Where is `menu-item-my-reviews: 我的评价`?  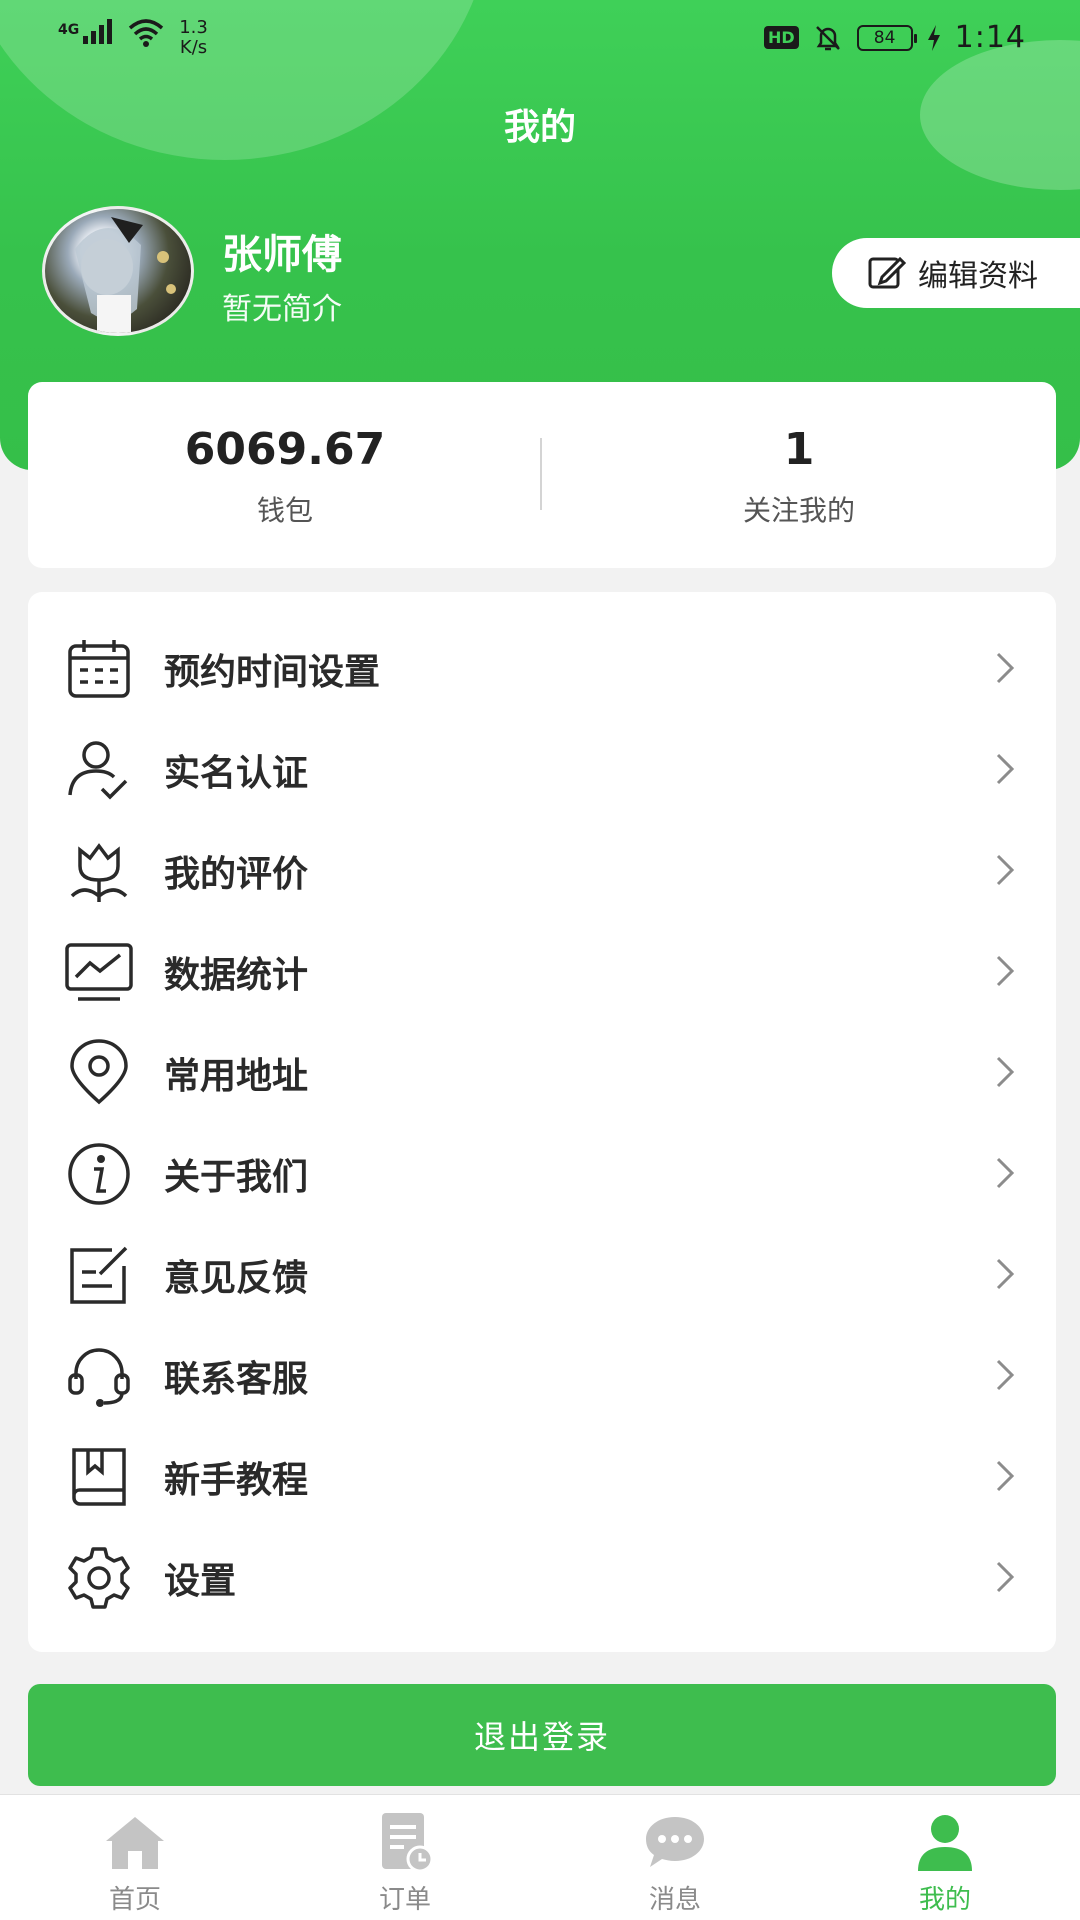 menu-item-my-reviews: 我的评价 is located at coordinates (542, 870).